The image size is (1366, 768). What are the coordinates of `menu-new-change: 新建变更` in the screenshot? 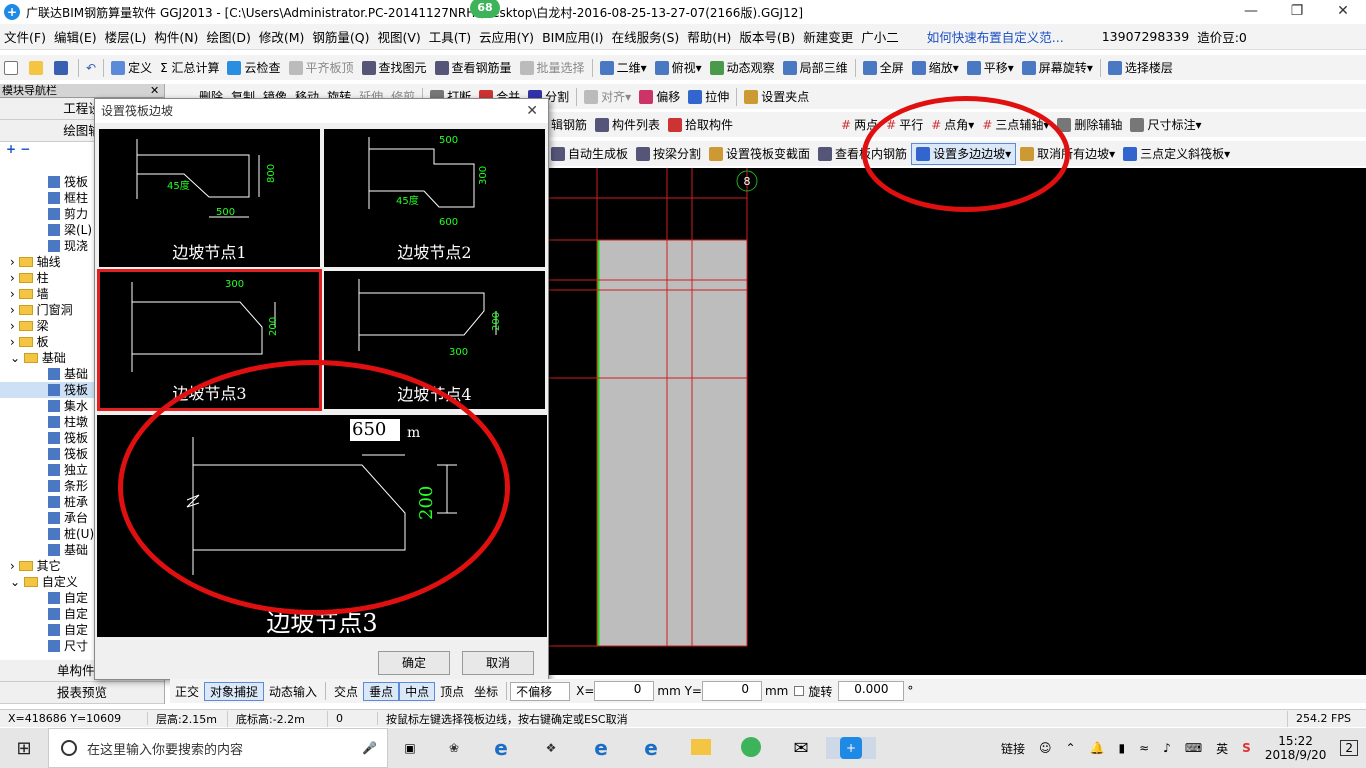 It's located at (828, 36).